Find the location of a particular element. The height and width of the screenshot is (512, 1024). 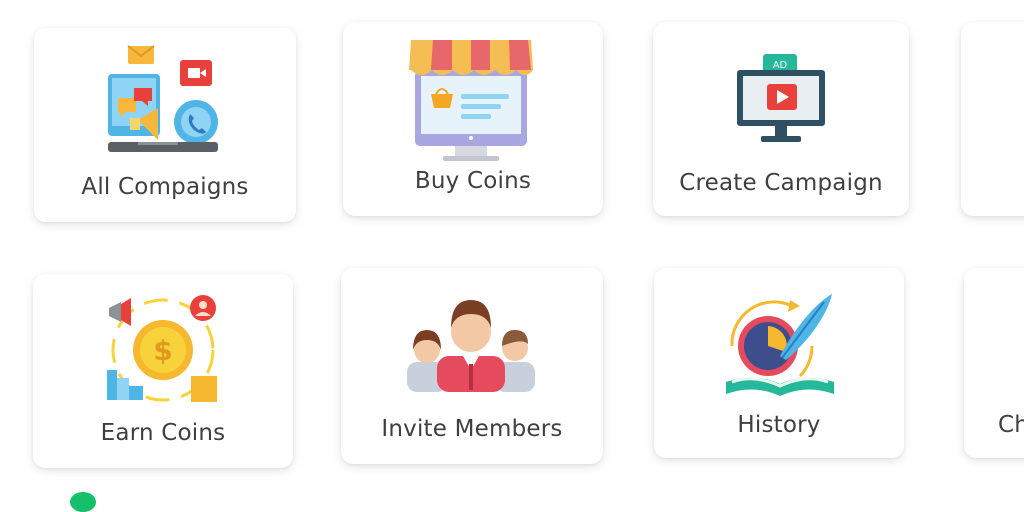

card-label: Earn Coins is located at coordinates (163, 433).